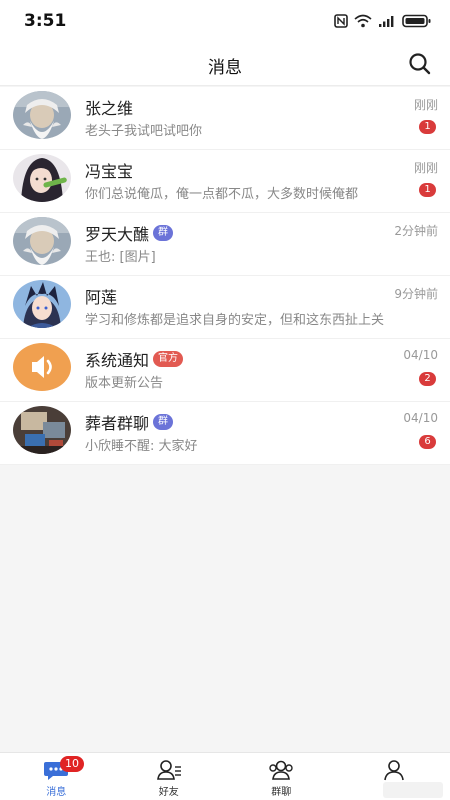 Image resolution: width=450 pixels, height=800 pixels. Describe the element at coordinates (225, 244) in the screenshot. I see `list-item: 罗天大醮 群 2分钟前 王也: [图片]` at that location.